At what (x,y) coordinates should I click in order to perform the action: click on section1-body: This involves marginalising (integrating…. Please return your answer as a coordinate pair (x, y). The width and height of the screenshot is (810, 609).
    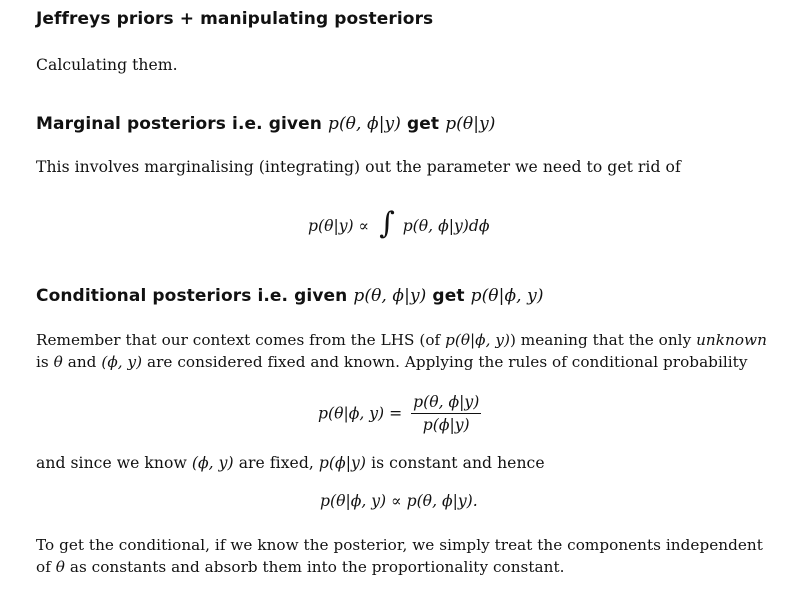
    Looking at the image, I should click on (358, 167).